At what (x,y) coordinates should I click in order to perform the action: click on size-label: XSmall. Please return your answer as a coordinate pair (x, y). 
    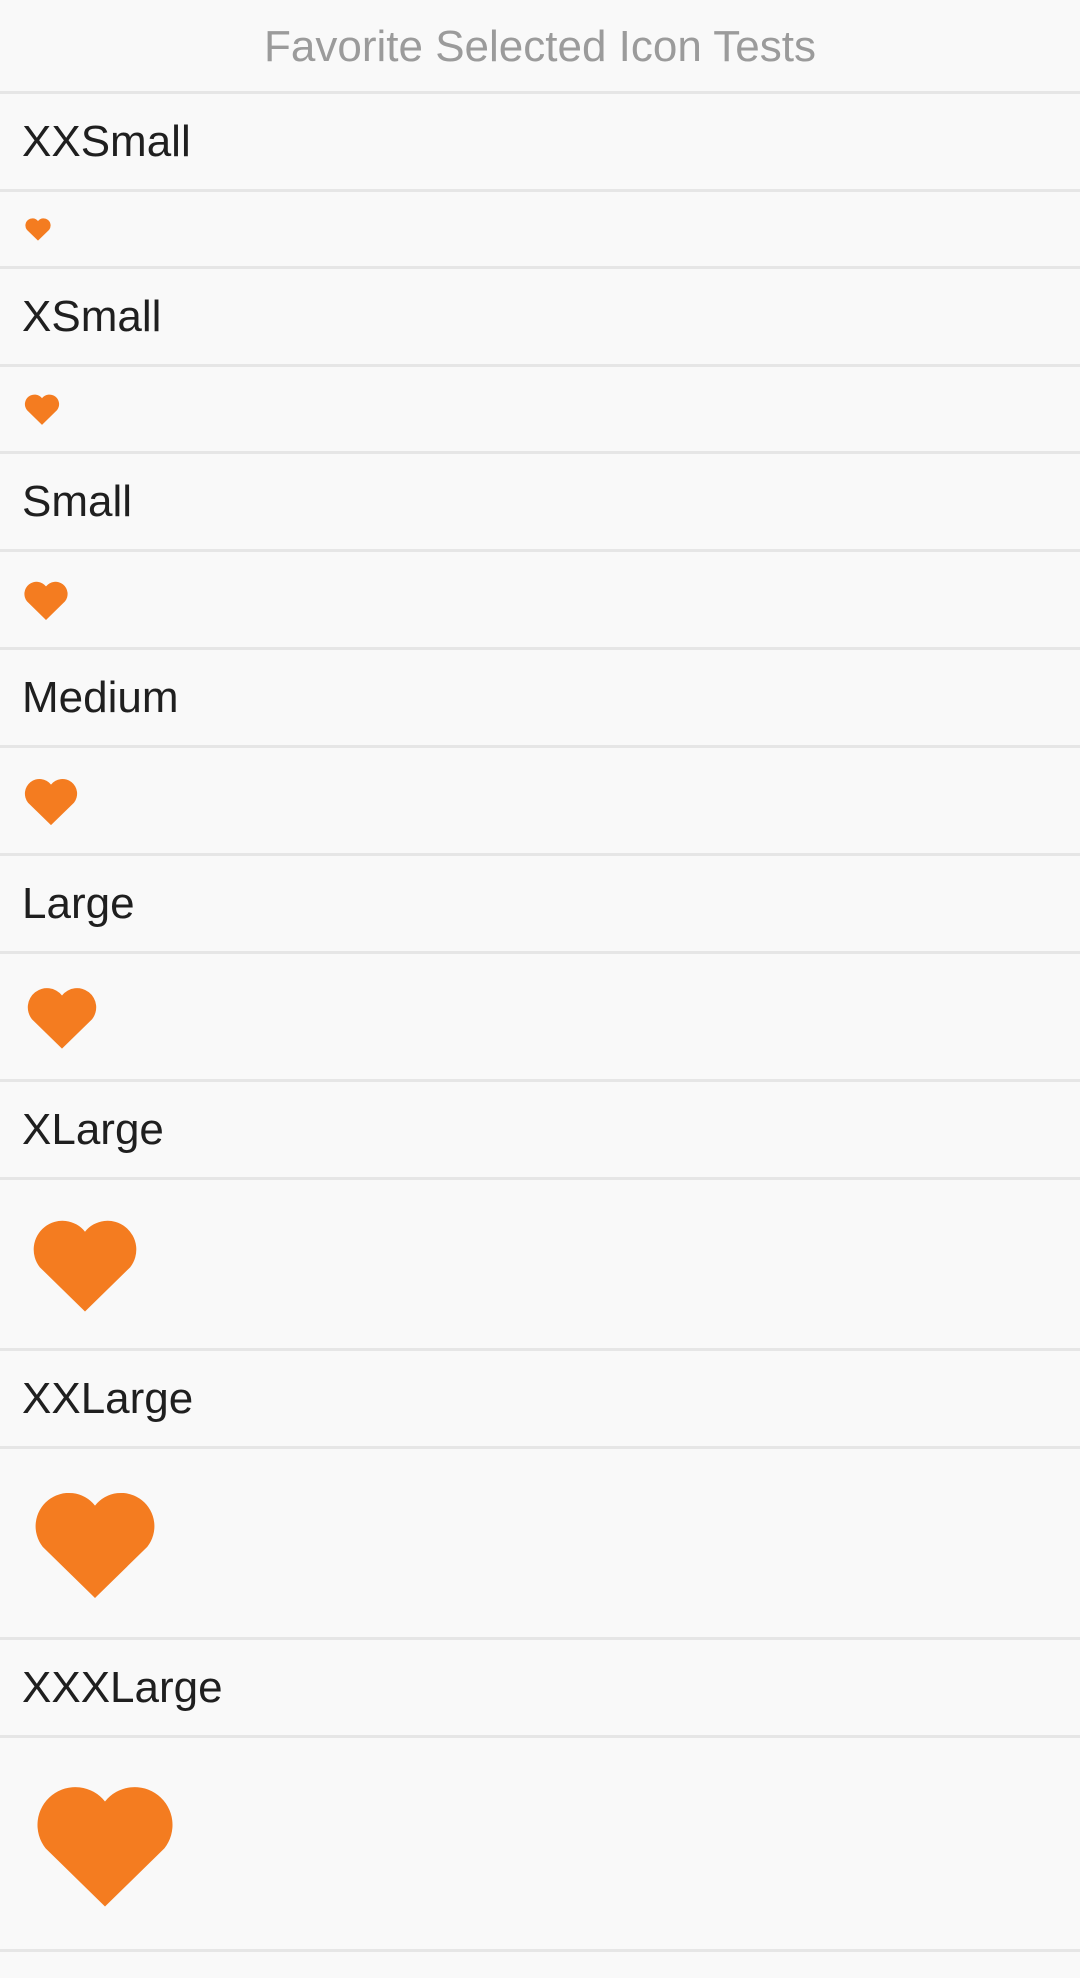
    Looking at the image, I should click on (92, 316).